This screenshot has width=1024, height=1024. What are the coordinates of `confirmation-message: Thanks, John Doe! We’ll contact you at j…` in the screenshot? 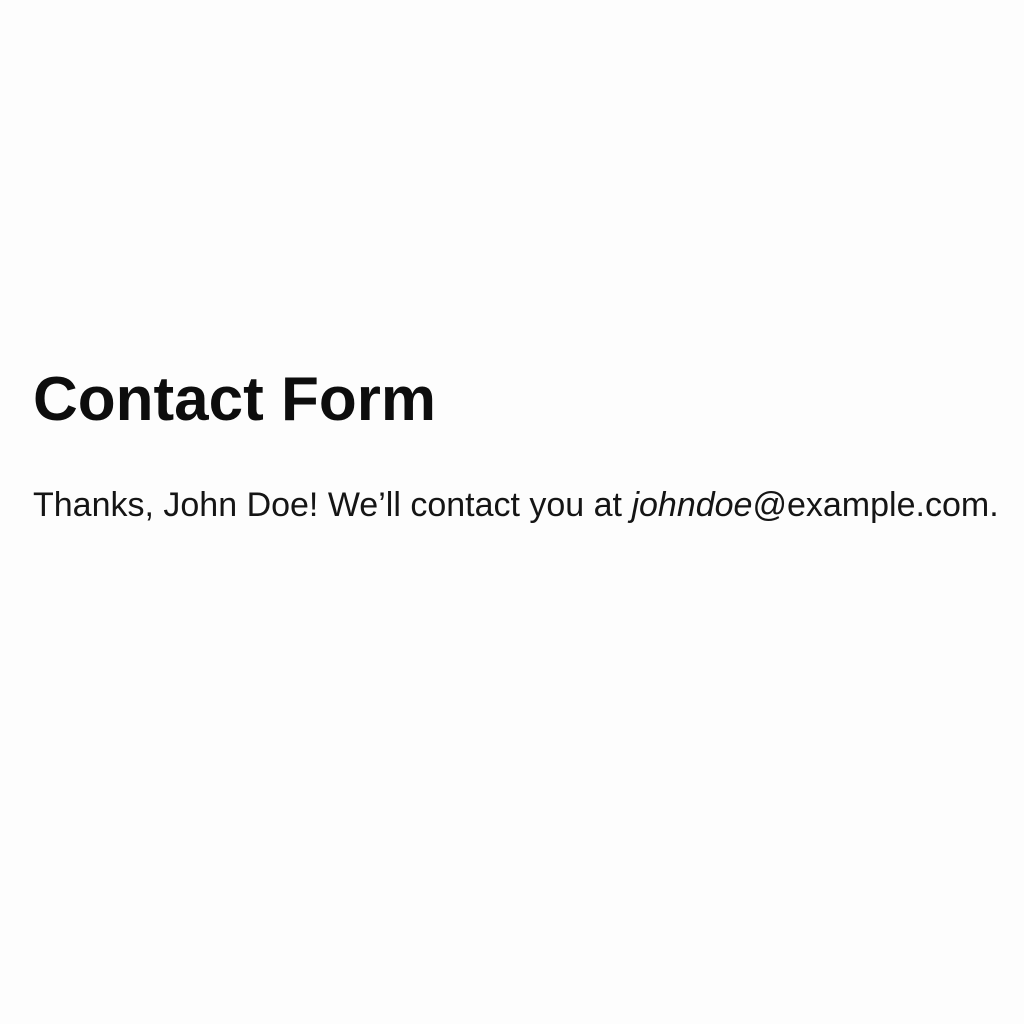 It's located at (520, 505).